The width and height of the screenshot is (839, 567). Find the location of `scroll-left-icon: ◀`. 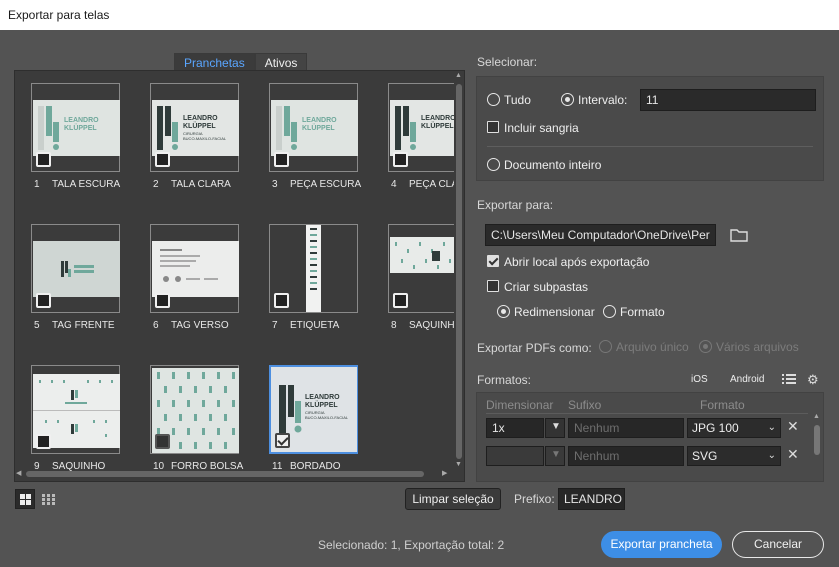

scroll-left-icon: ◀ is located at coordinates (18, 473).